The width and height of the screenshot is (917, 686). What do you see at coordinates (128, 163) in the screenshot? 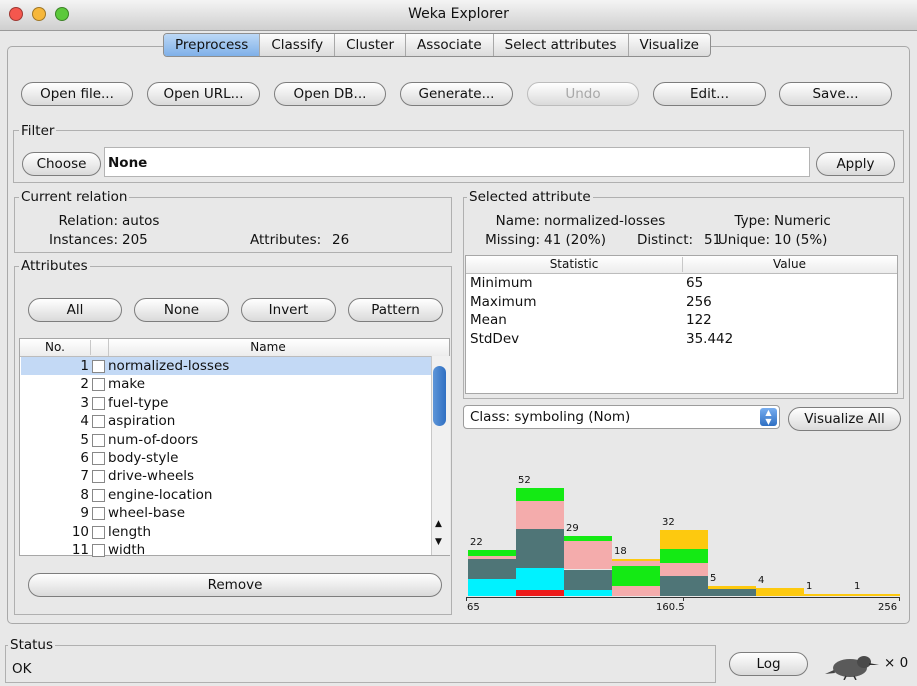
I see `filter-value: None` at bounding box center [128, 163].